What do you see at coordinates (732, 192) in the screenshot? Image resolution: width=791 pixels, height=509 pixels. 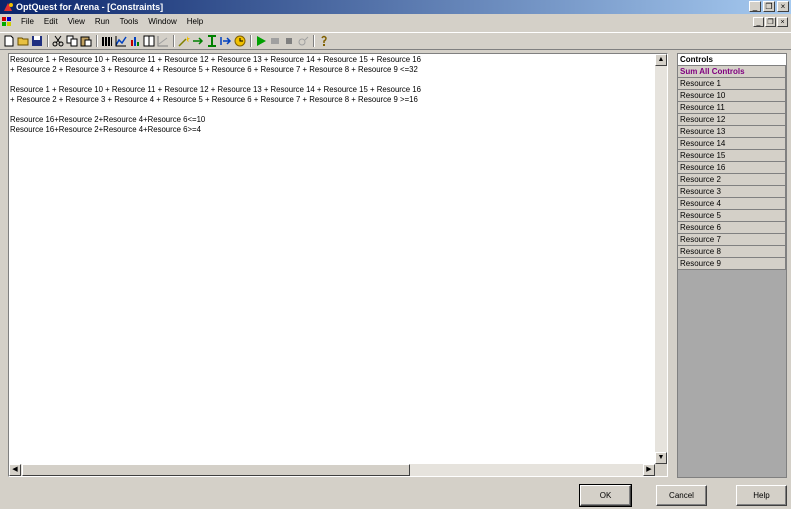 I see `control-item: Resource 3` at bounding box center [732, 192].